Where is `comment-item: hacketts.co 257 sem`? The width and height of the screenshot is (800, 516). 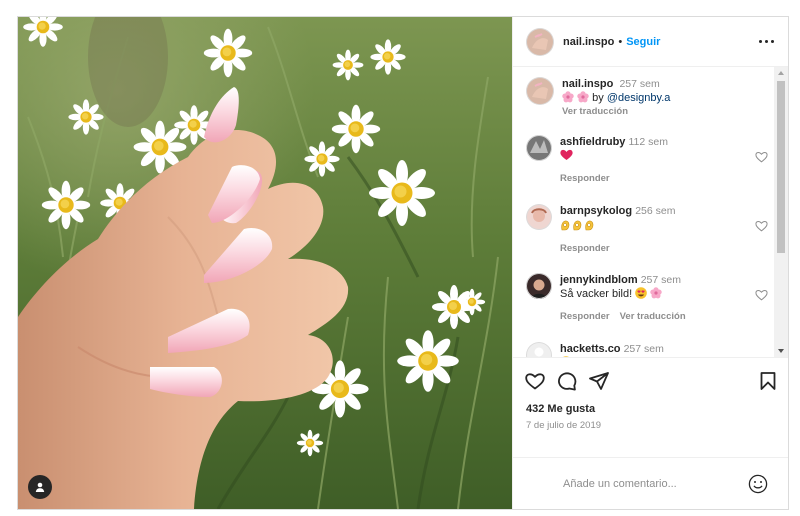
comment-item: hacketts.co 257 sem is located at coordinates (646, 349).